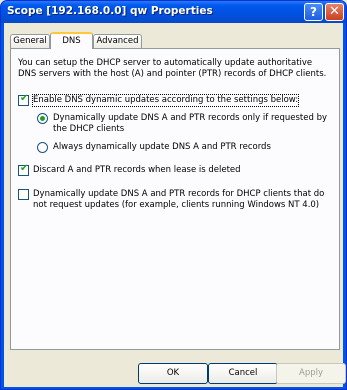  I want to click on apply-button: Apply, so click(311, 373).